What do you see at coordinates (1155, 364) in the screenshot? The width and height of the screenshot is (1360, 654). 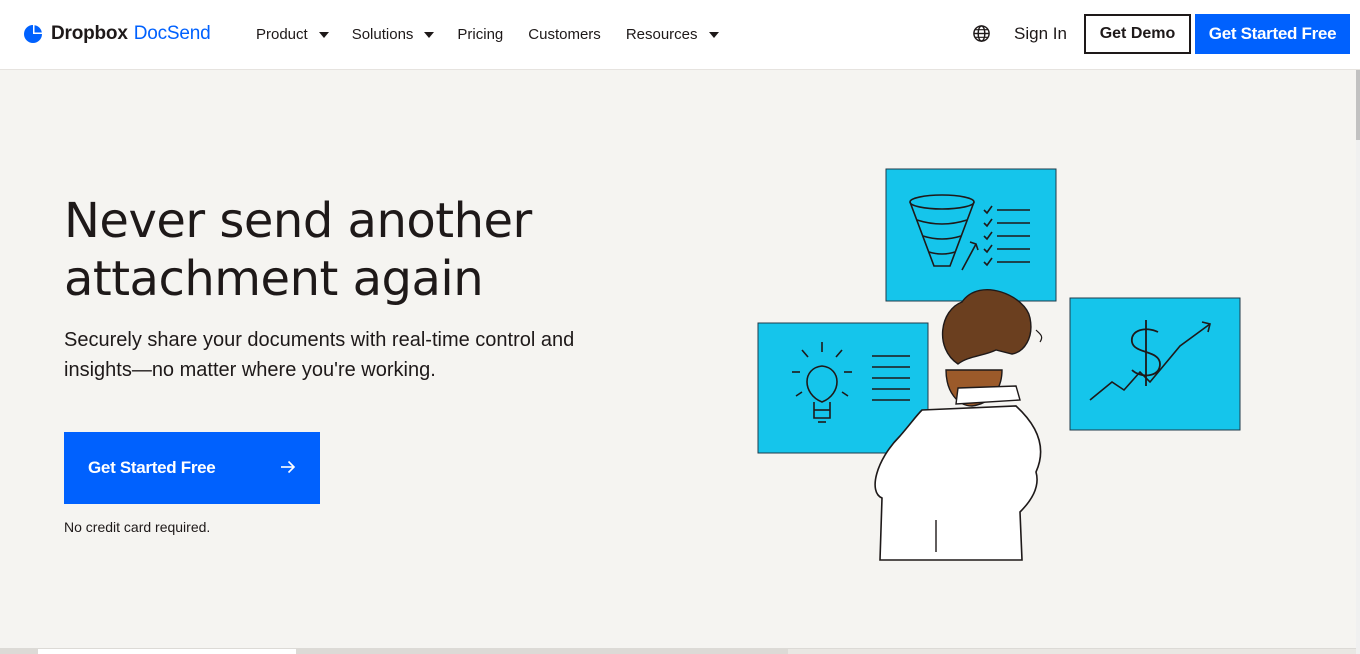 I see `dollar-growth-panel` at bounding box center [1155, 364].